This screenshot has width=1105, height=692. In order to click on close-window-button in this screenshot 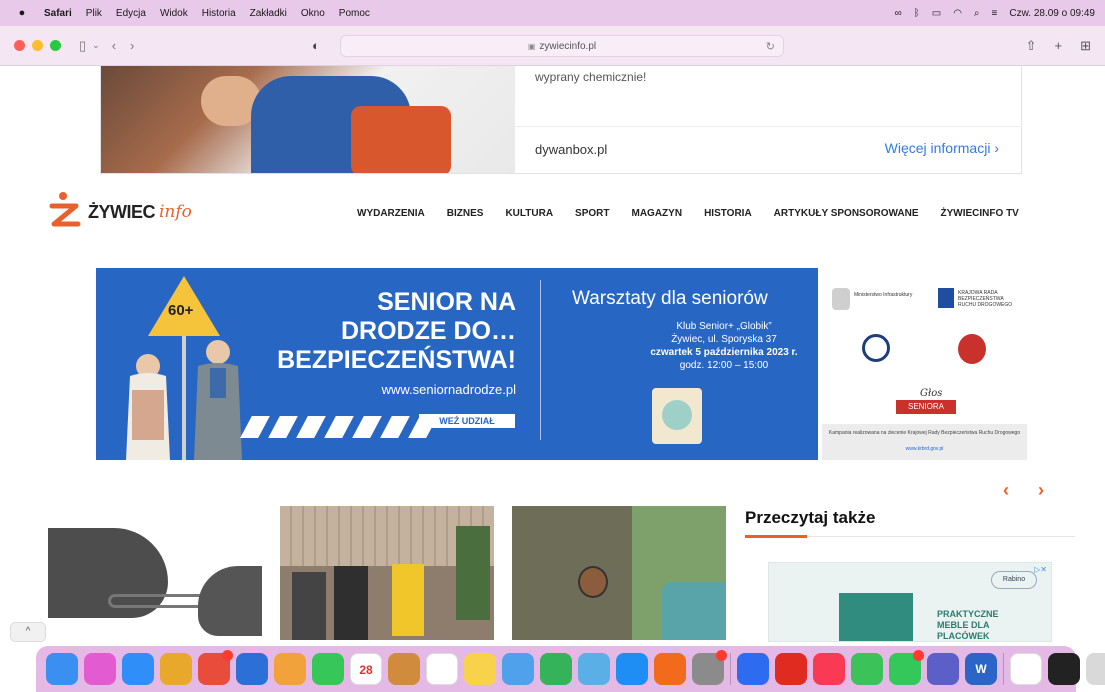, I will do `click(19, 45)`.